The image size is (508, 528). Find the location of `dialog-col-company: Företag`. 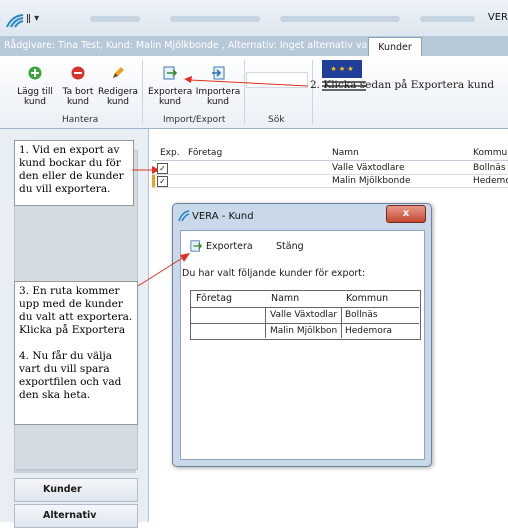

dialog-col-company: Företag is located at coordinates (214, 298).